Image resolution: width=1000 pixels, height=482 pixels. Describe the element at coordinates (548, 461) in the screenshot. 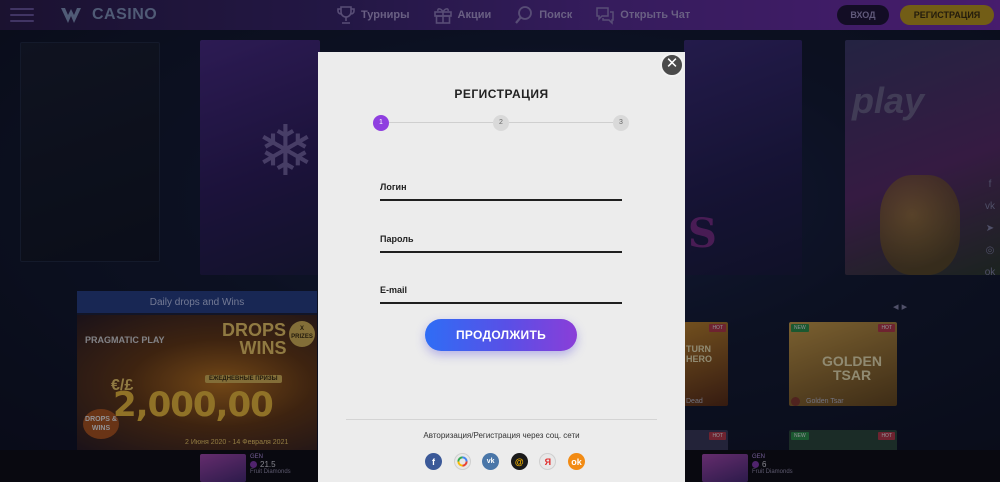

I see `yandex-icon: Я` at that location.